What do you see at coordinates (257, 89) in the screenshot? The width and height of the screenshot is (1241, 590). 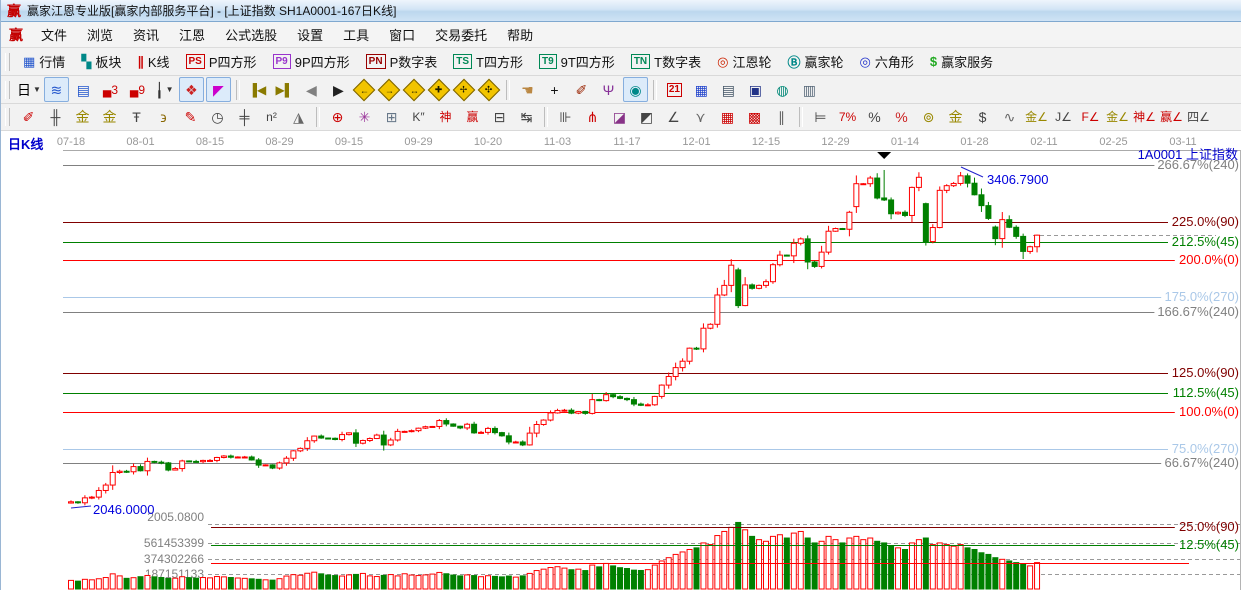 I see `first-bar-button: ▐◀` at bounding box center [257, 89].